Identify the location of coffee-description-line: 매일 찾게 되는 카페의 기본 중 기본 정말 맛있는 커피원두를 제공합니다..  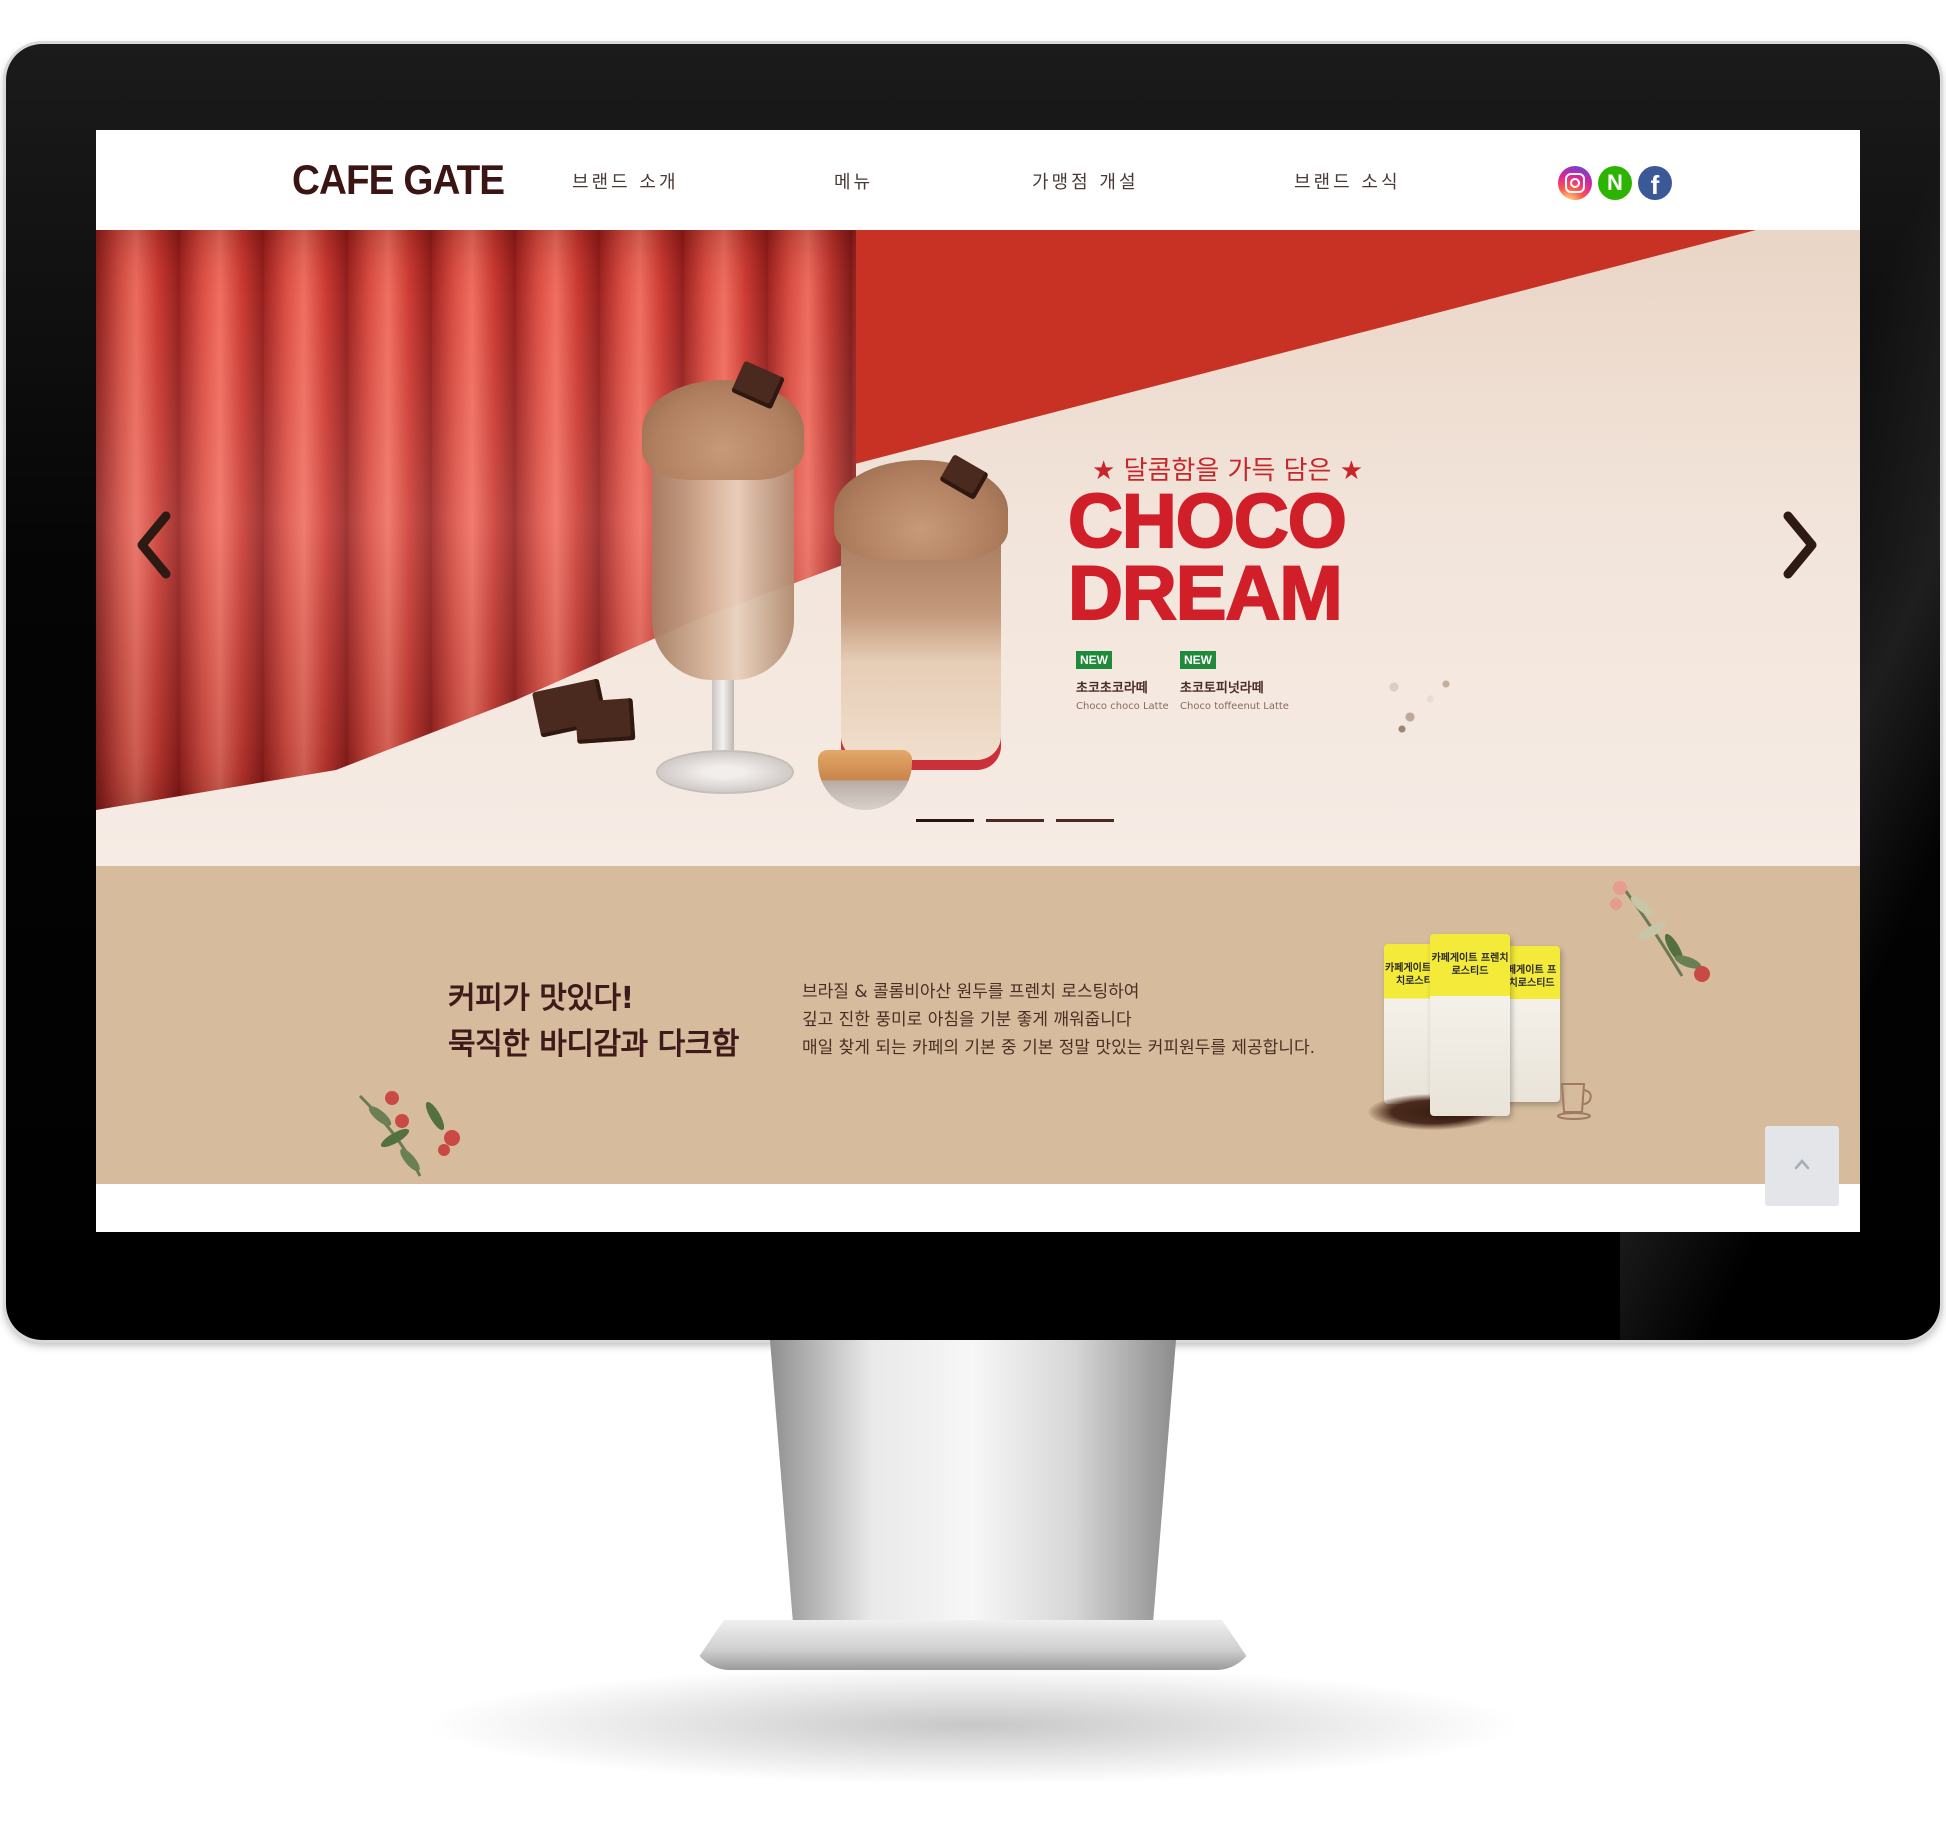
(1059, 1048).